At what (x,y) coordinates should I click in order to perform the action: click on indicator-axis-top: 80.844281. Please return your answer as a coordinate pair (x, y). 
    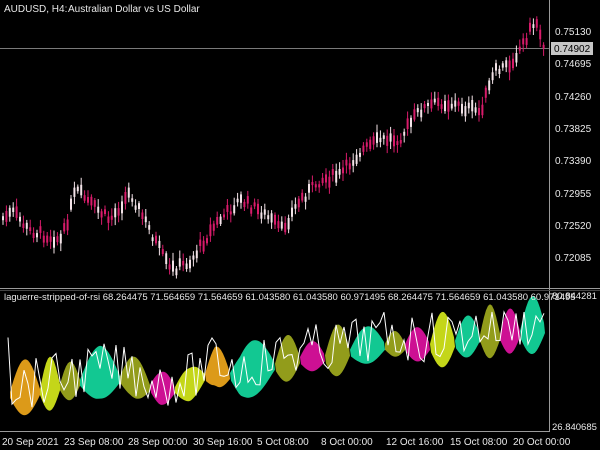
    Looking at the image, I should click on (574, 296).